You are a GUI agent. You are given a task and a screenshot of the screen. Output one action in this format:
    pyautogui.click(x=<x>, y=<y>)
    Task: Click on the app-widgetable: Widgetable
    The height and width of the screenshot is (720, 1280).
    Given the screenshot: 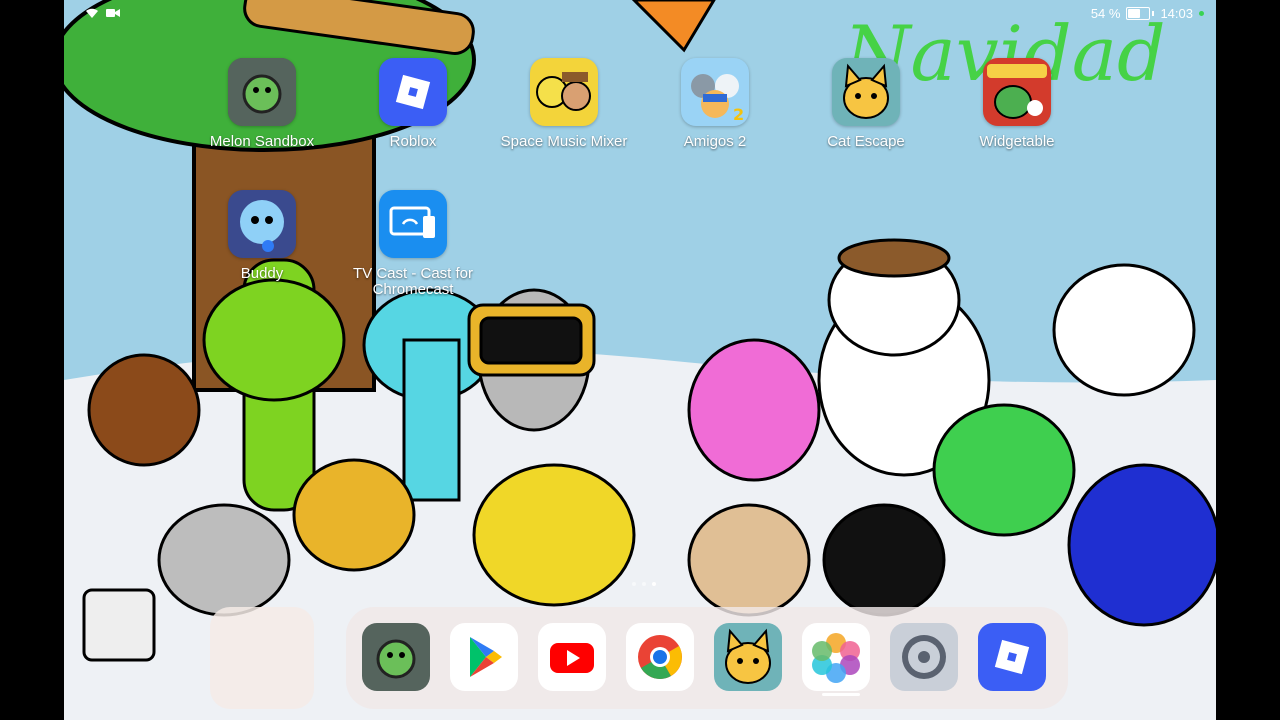 What is the action you would take?
    pyautogui.click(x=1017, y=104)
    